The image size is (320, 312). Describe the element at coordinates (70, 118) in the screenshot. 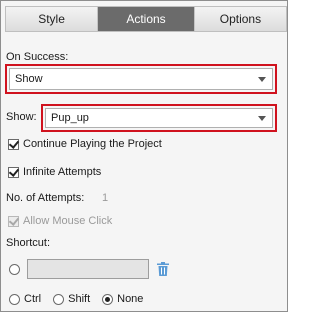

I see `show-value: Pup_up` at that location.